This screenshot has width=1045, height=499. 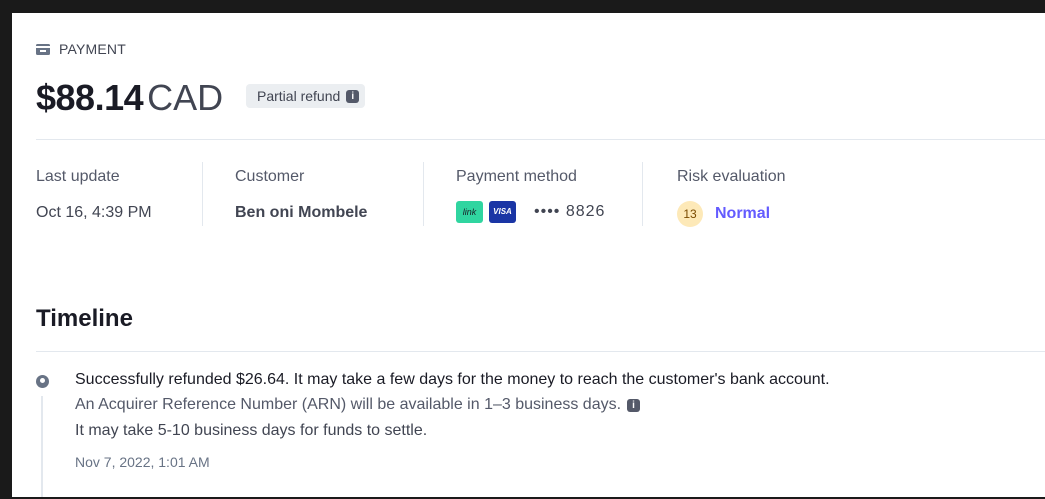 What do you see at coordinates (90, 97) in the screenshot?
I see `payment-amount: $88.14` at bounding box center [90, 97].